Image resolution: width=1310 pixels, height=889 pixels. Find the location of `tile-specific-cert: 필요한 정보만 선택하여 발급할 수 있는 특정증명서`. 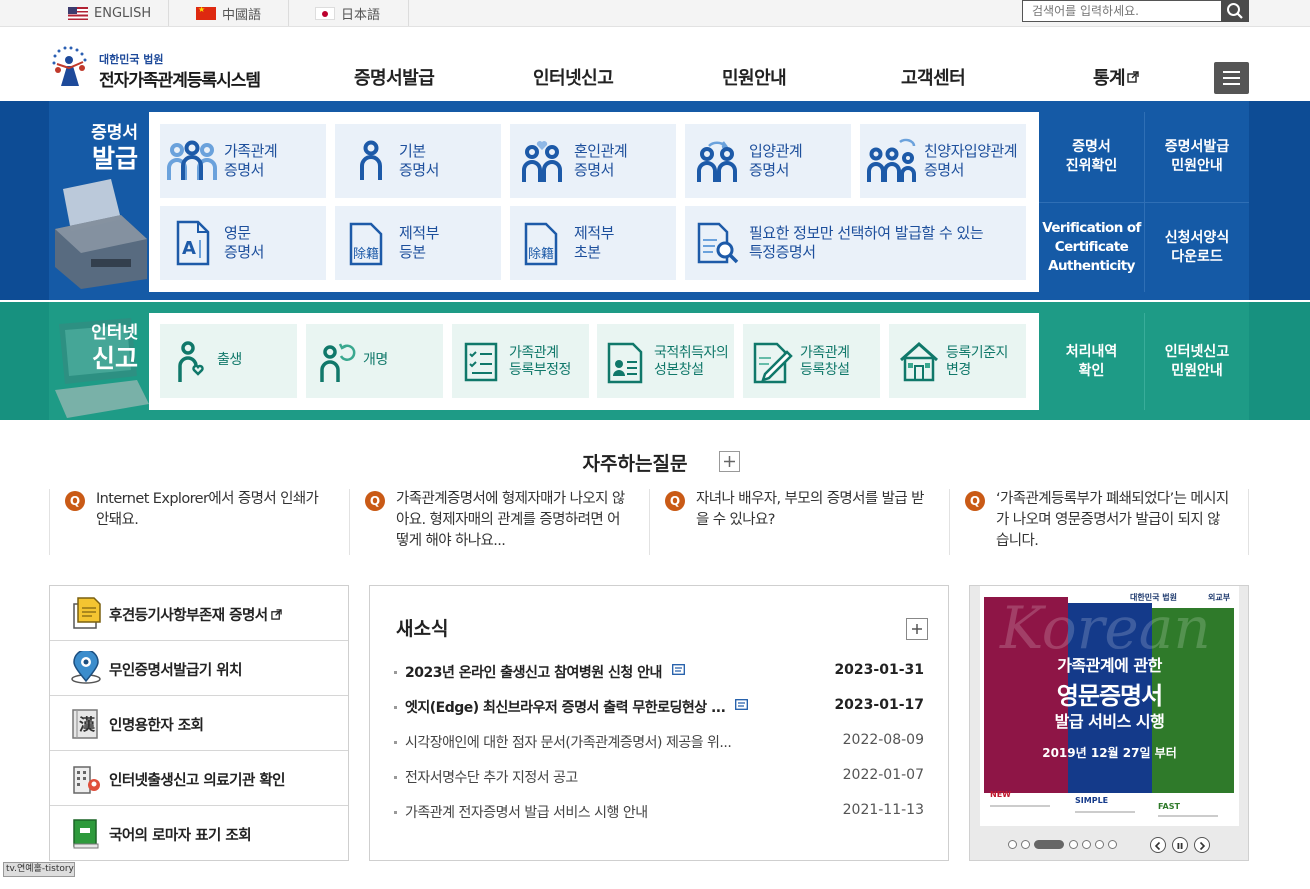

tile-specific-cert: 필요한 정보만 선택하여 발급할 수 있는 특정증명서 is located at coordinates (855, 243).